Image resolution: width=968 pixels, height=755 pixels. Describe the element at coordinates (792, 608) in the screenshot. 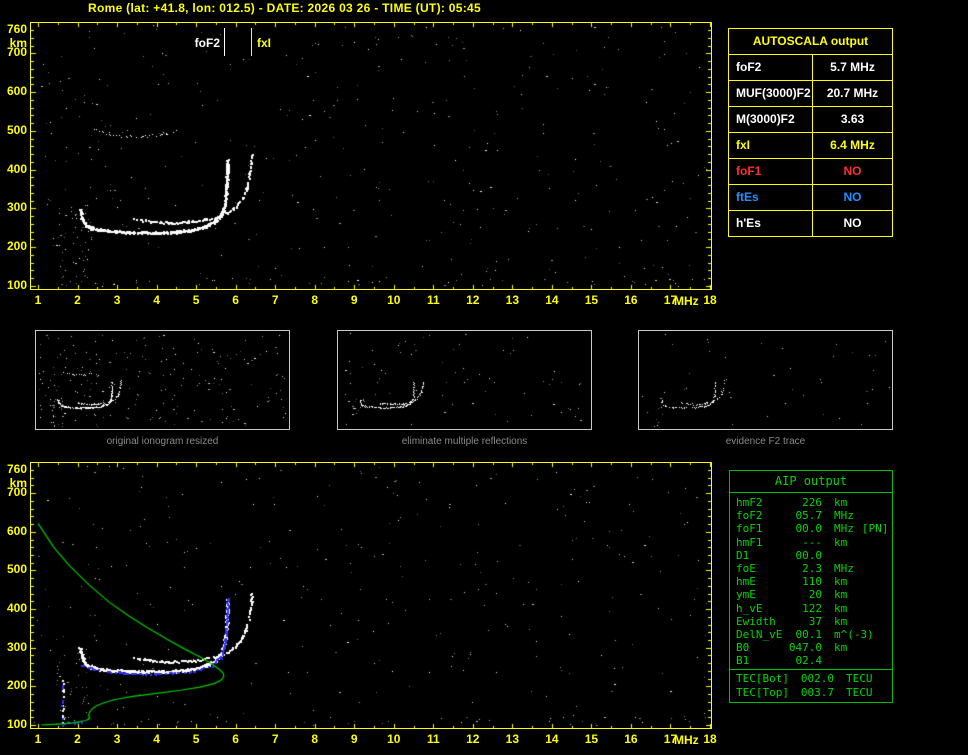

I see `aip-row-hve: h_vE 122 km` at that location.